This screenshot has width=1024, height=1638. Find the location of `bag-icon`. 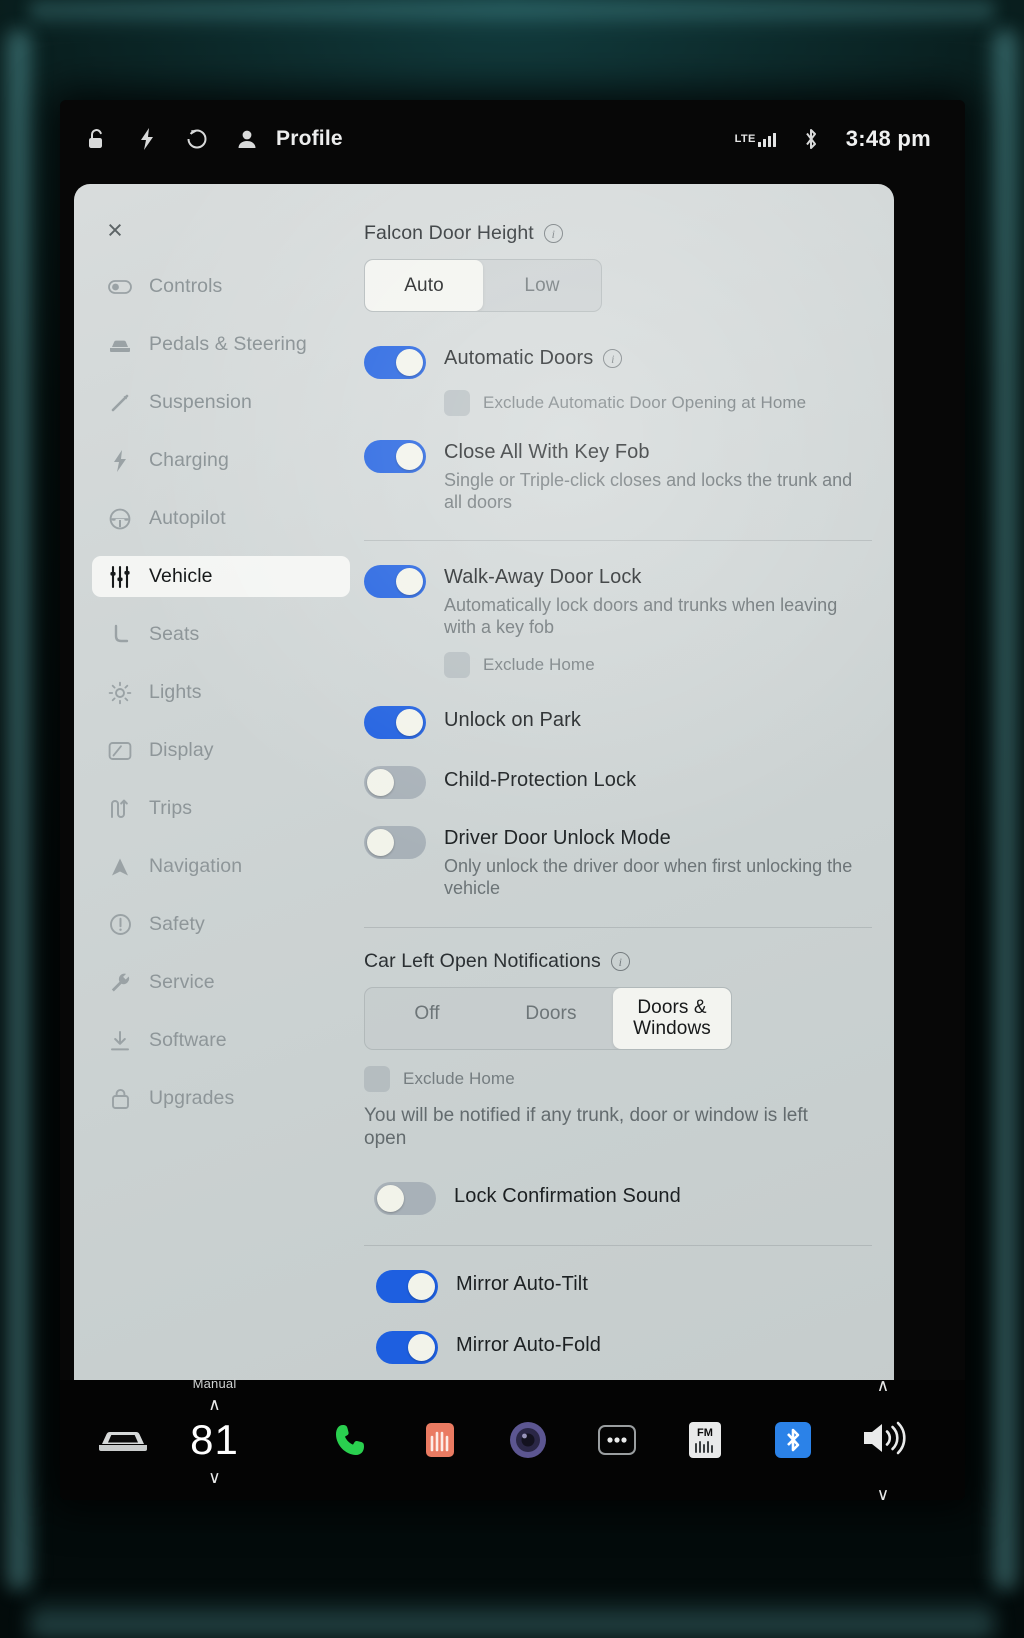

bag-icon is located at coordinates (120, 1099).